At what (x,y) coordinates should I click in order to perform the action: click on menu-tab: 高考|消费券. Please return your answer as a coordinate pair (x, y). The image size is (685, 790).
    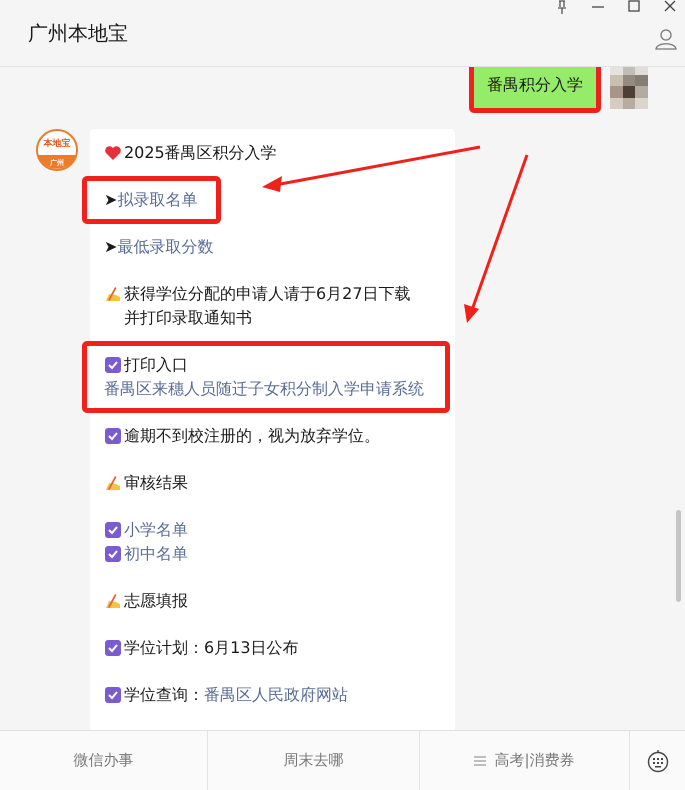
    Looking at the image, I should click on (525, 760).